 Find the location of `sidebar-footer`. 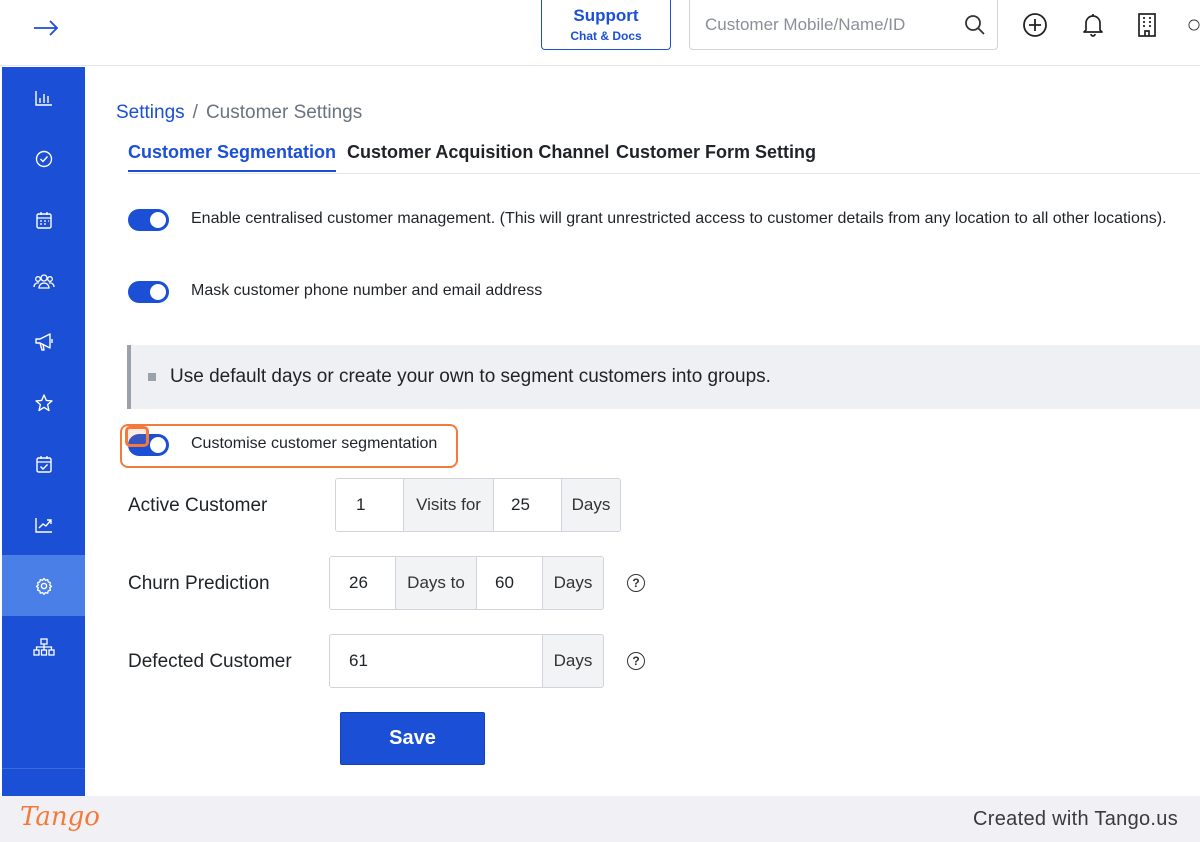

sidebar-footer is located at coordinates (43, 782).